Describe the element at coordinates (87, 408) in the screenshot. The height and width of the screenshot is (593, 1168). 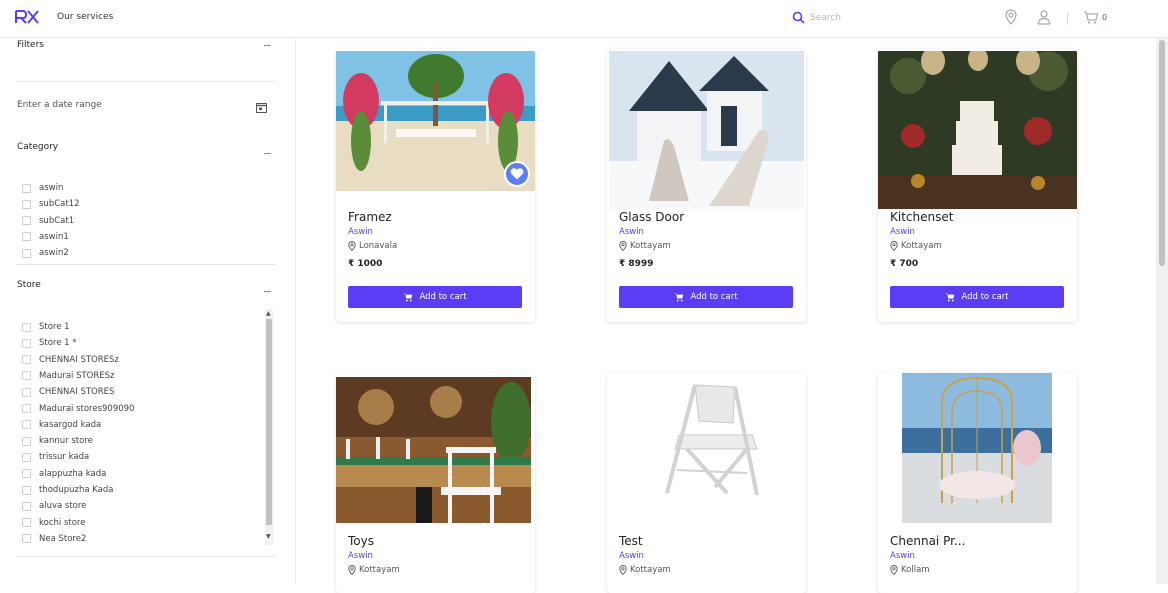
I see `store-label: Madurai stores909090` at that location.